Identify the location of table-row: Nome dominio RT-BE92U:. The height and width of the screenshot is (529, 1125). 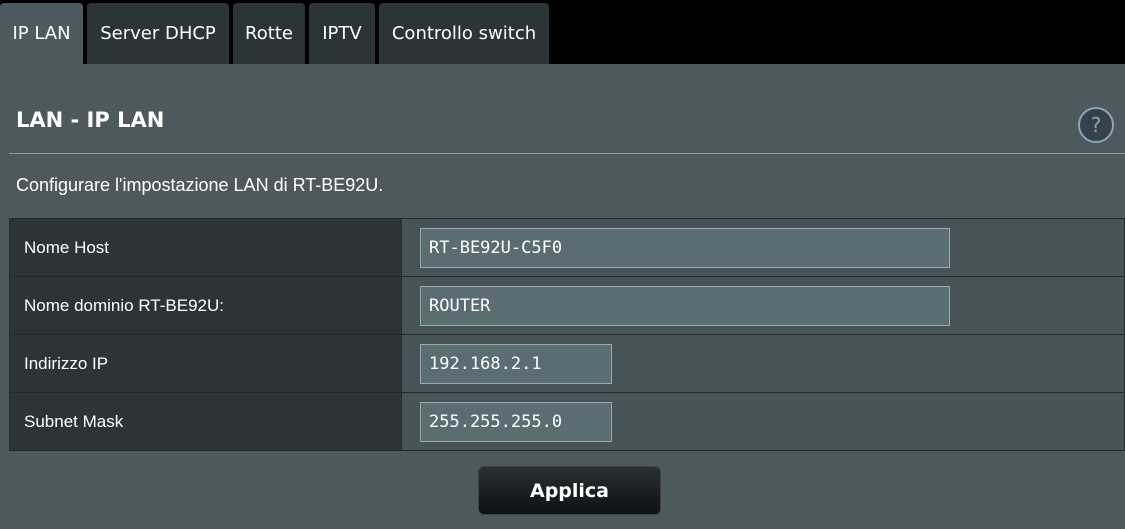
(567, 305).